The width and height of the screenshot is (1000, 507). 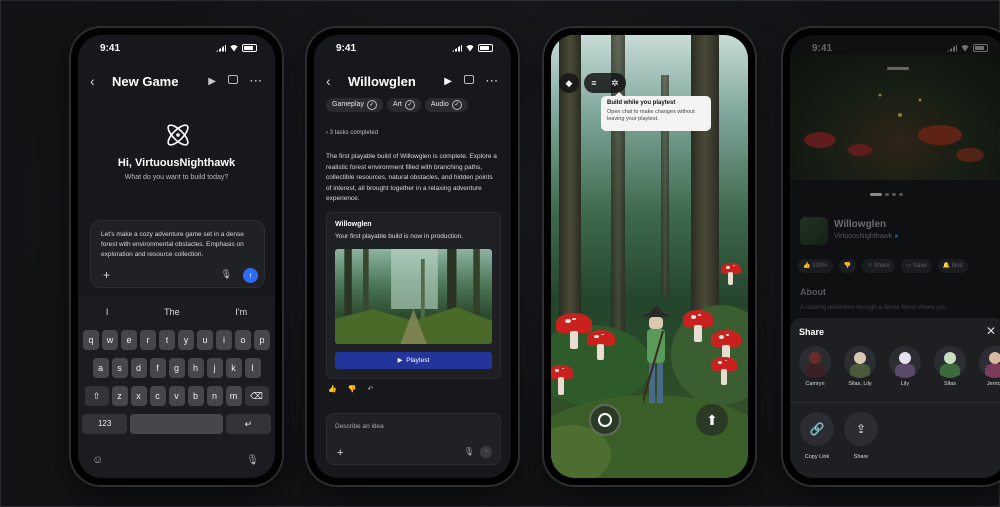 What do you see at coordinates (605, 420) in the screenshot?
I see `record-button` at bounding box center [605, 420].